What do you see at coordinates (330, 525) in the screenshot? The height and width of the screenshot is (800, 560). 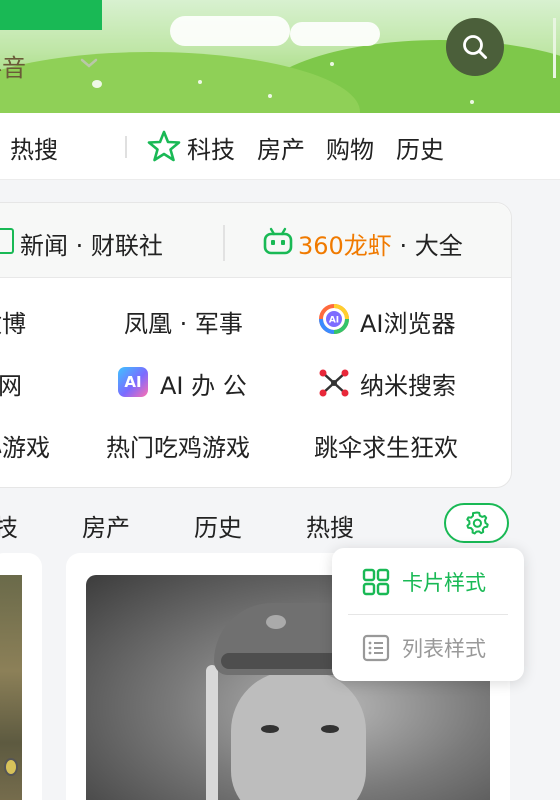 I see `tab-hot: 热搜` at bounding box center [330, 525].